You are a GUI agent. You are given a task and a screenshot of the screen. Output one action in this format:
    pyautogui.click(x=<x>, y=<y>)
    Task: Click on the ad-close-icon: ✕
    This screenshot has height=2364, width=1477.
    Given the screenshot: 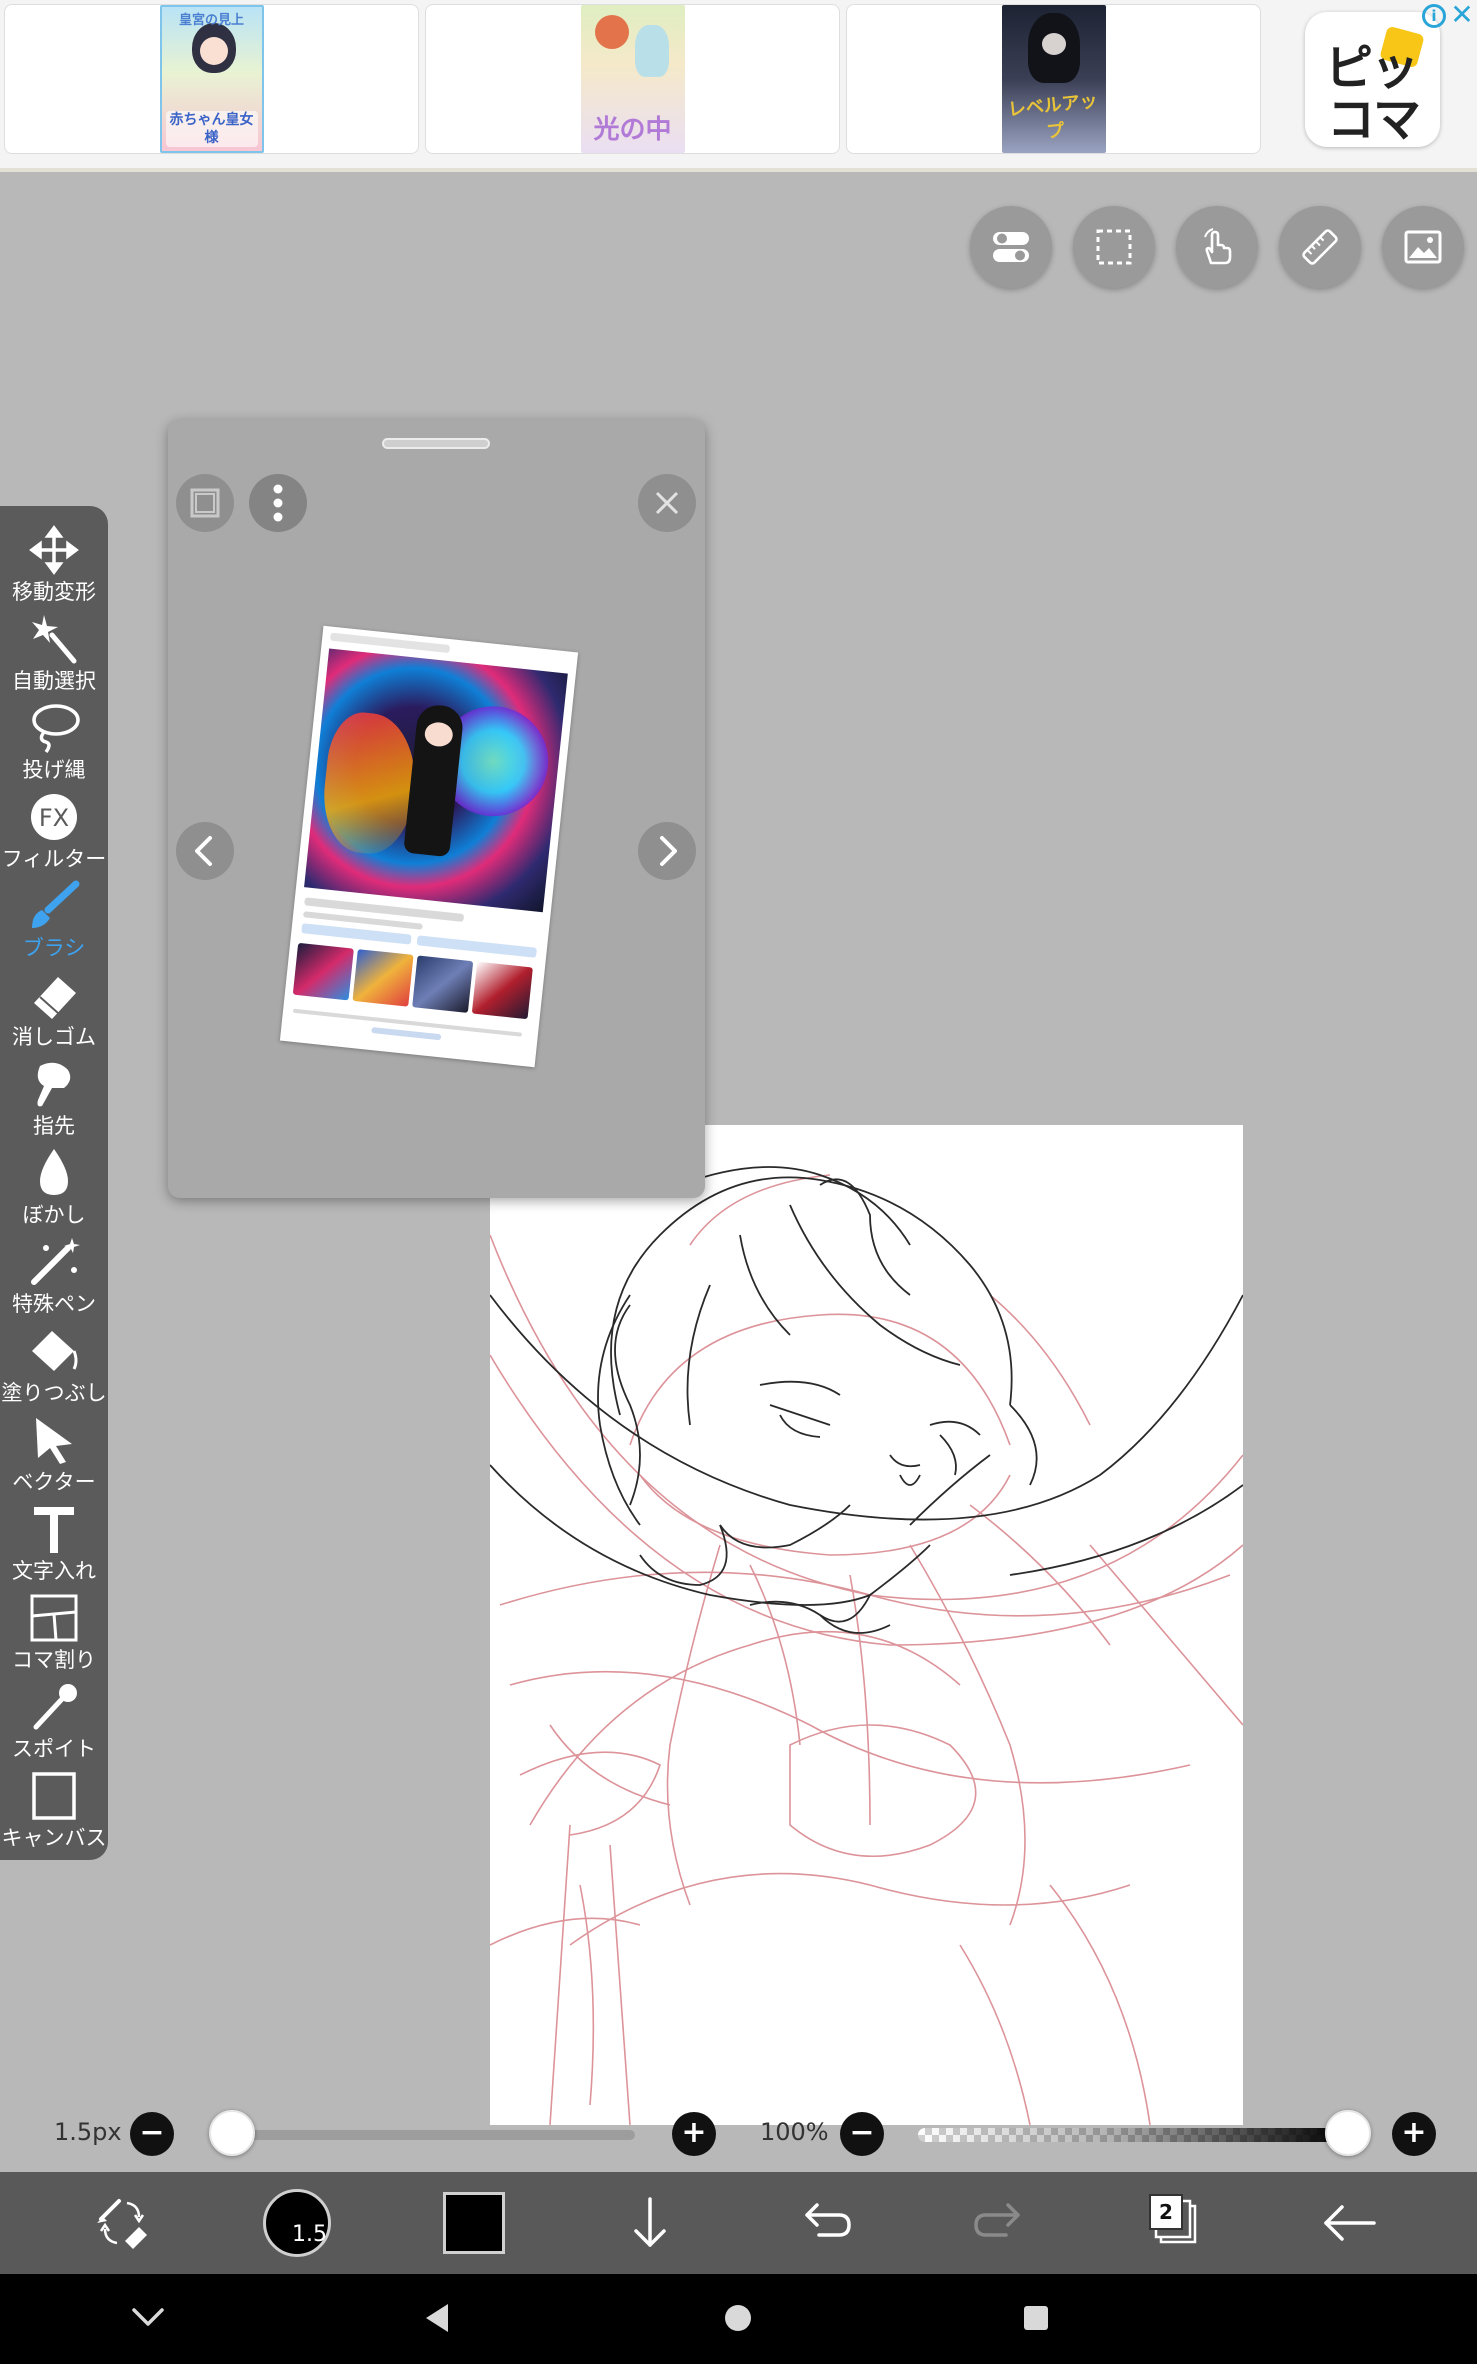 What is the action you would take?
    pyautogui.click(x=1462, y=15)
    